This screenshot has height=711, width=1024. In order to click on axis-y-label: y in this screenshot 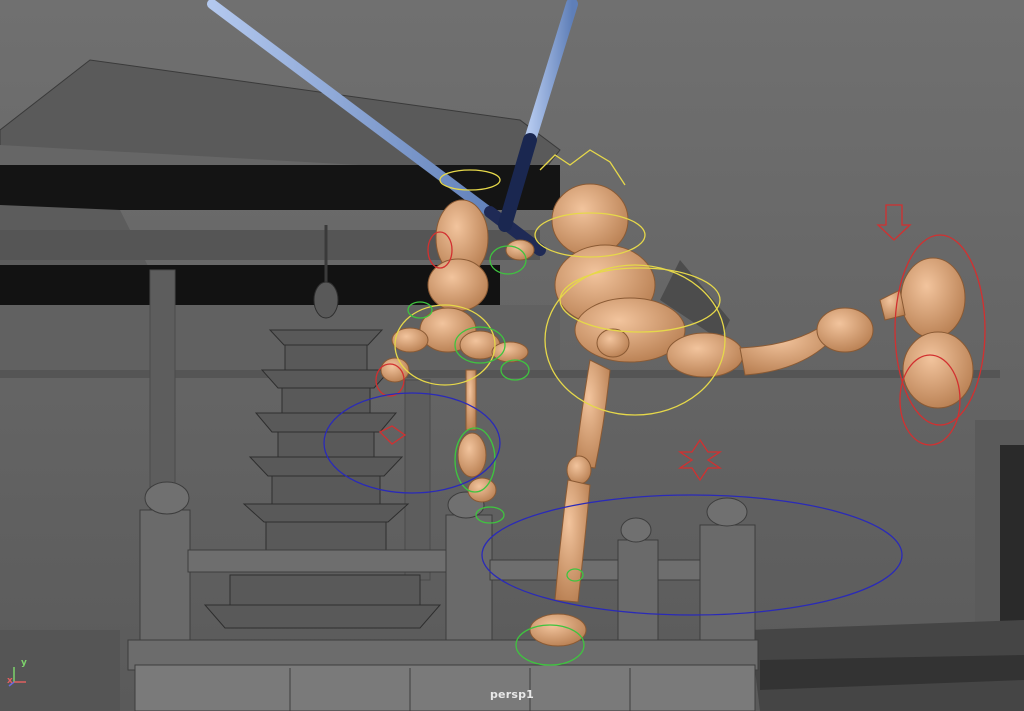, I will do `click(24, 663)`.